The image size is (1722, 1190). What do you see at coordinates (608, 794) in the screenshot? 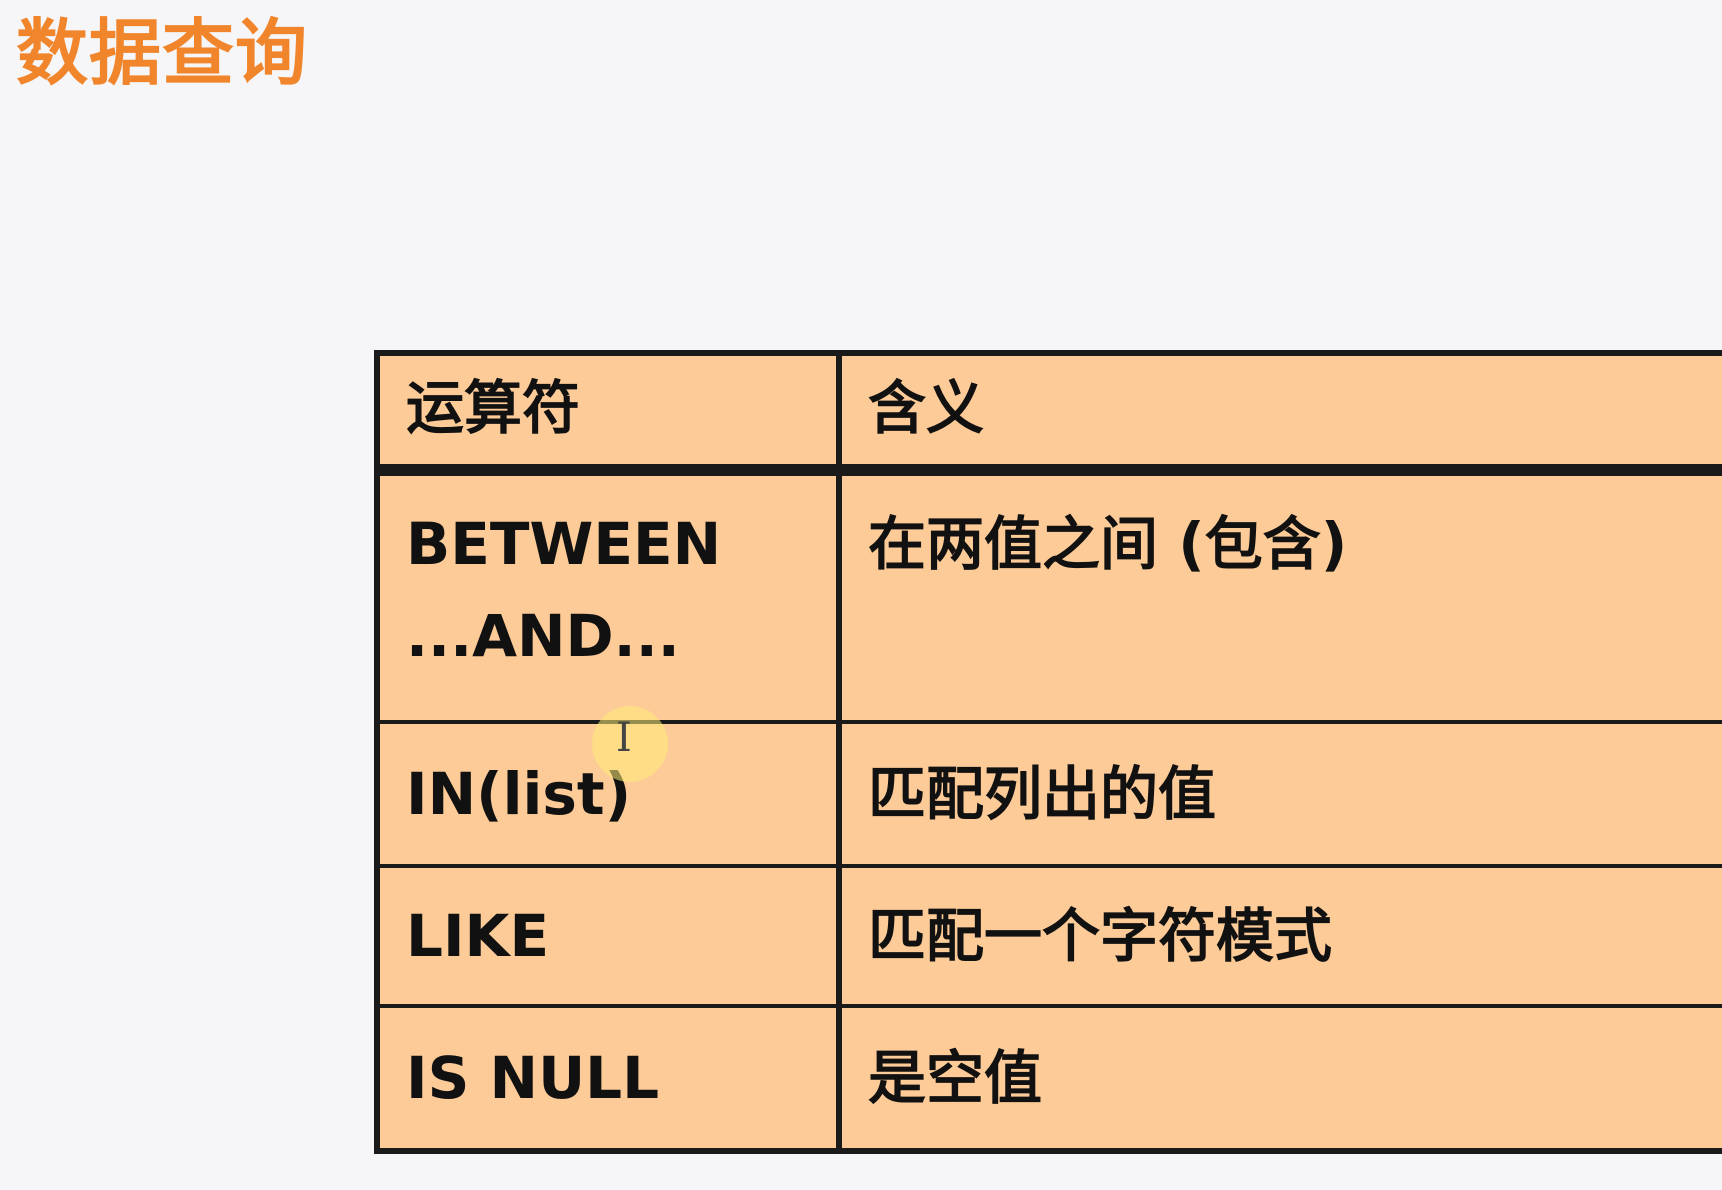
I see `operator-cell: IN(list)` at bounding box center [608, 794].